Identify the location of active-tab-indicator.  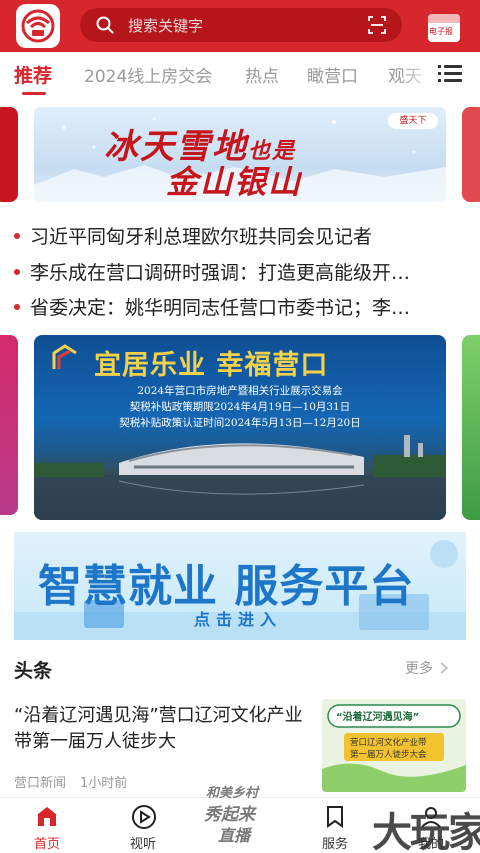
(34, 93).